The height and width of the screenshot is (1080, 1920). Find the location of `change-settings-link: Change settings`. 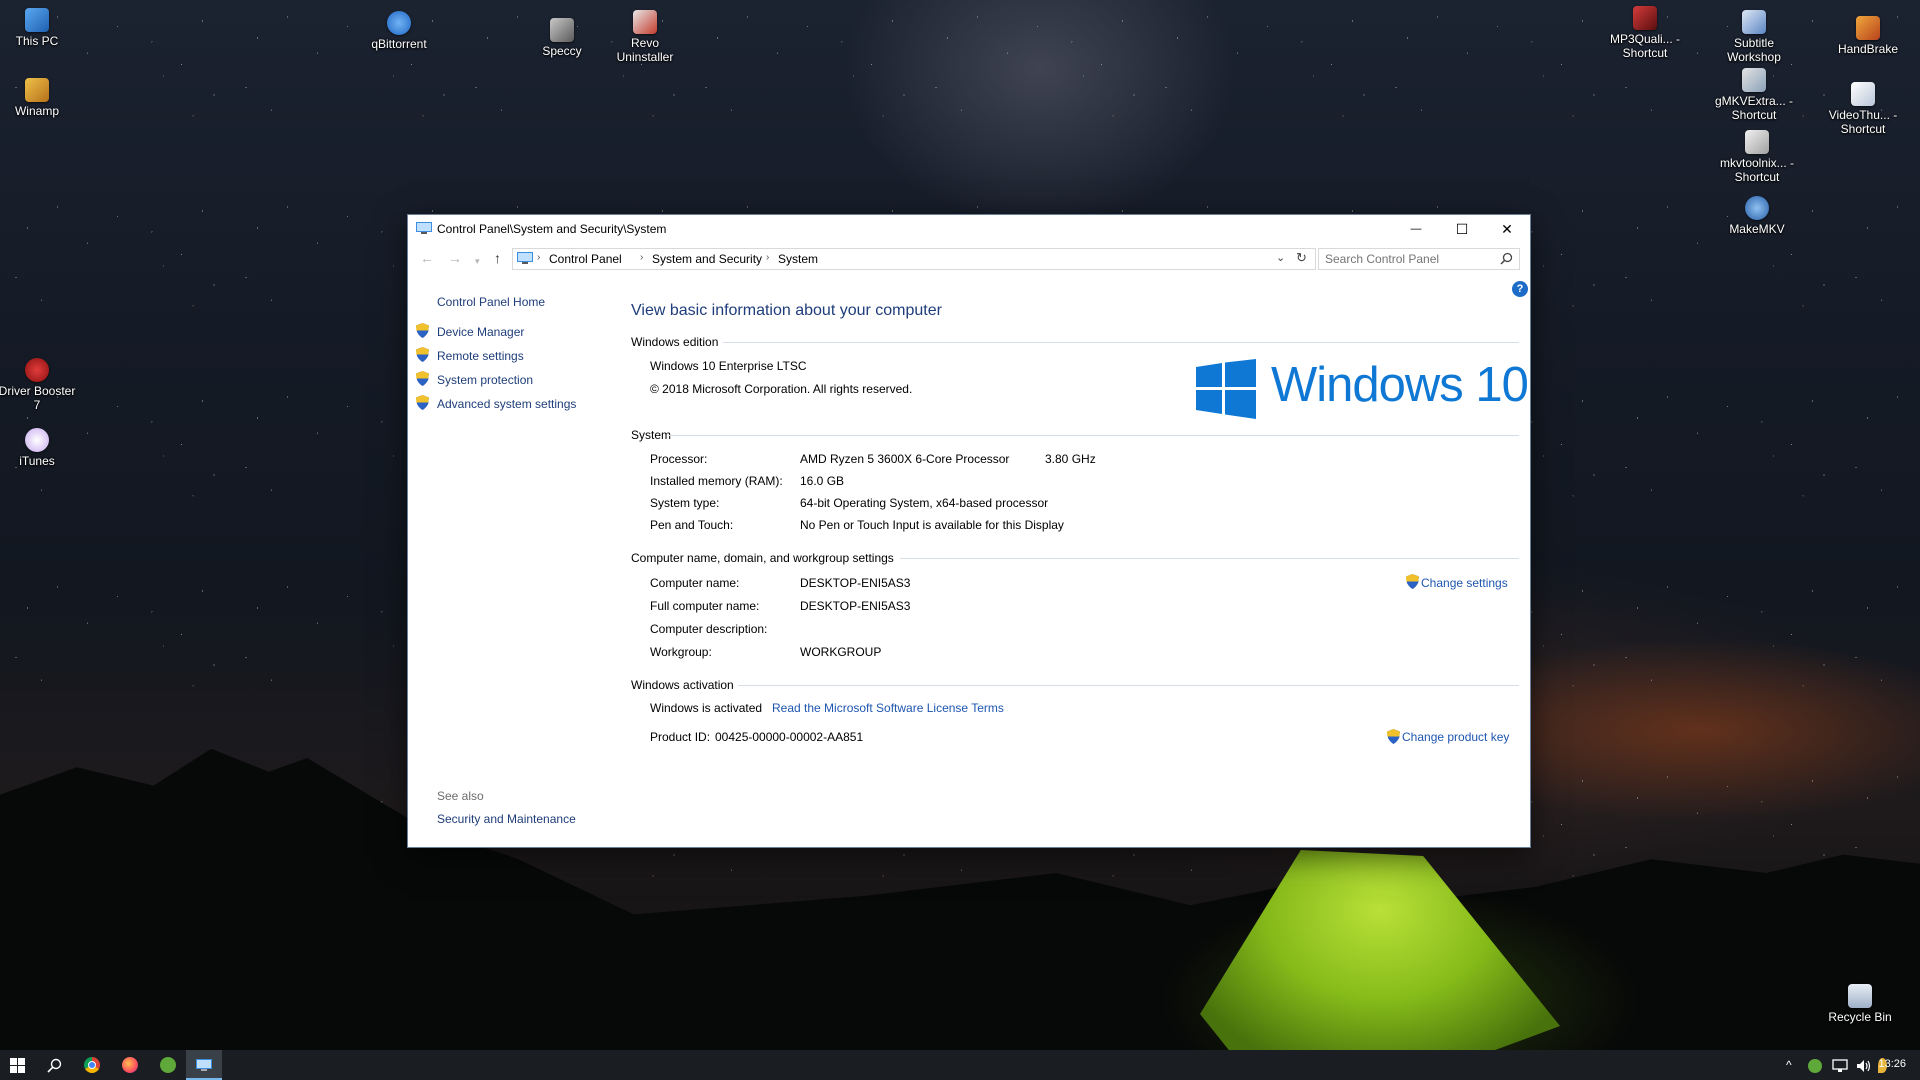

change-settings-link: Change settings is located at coordinates (1464, 583).